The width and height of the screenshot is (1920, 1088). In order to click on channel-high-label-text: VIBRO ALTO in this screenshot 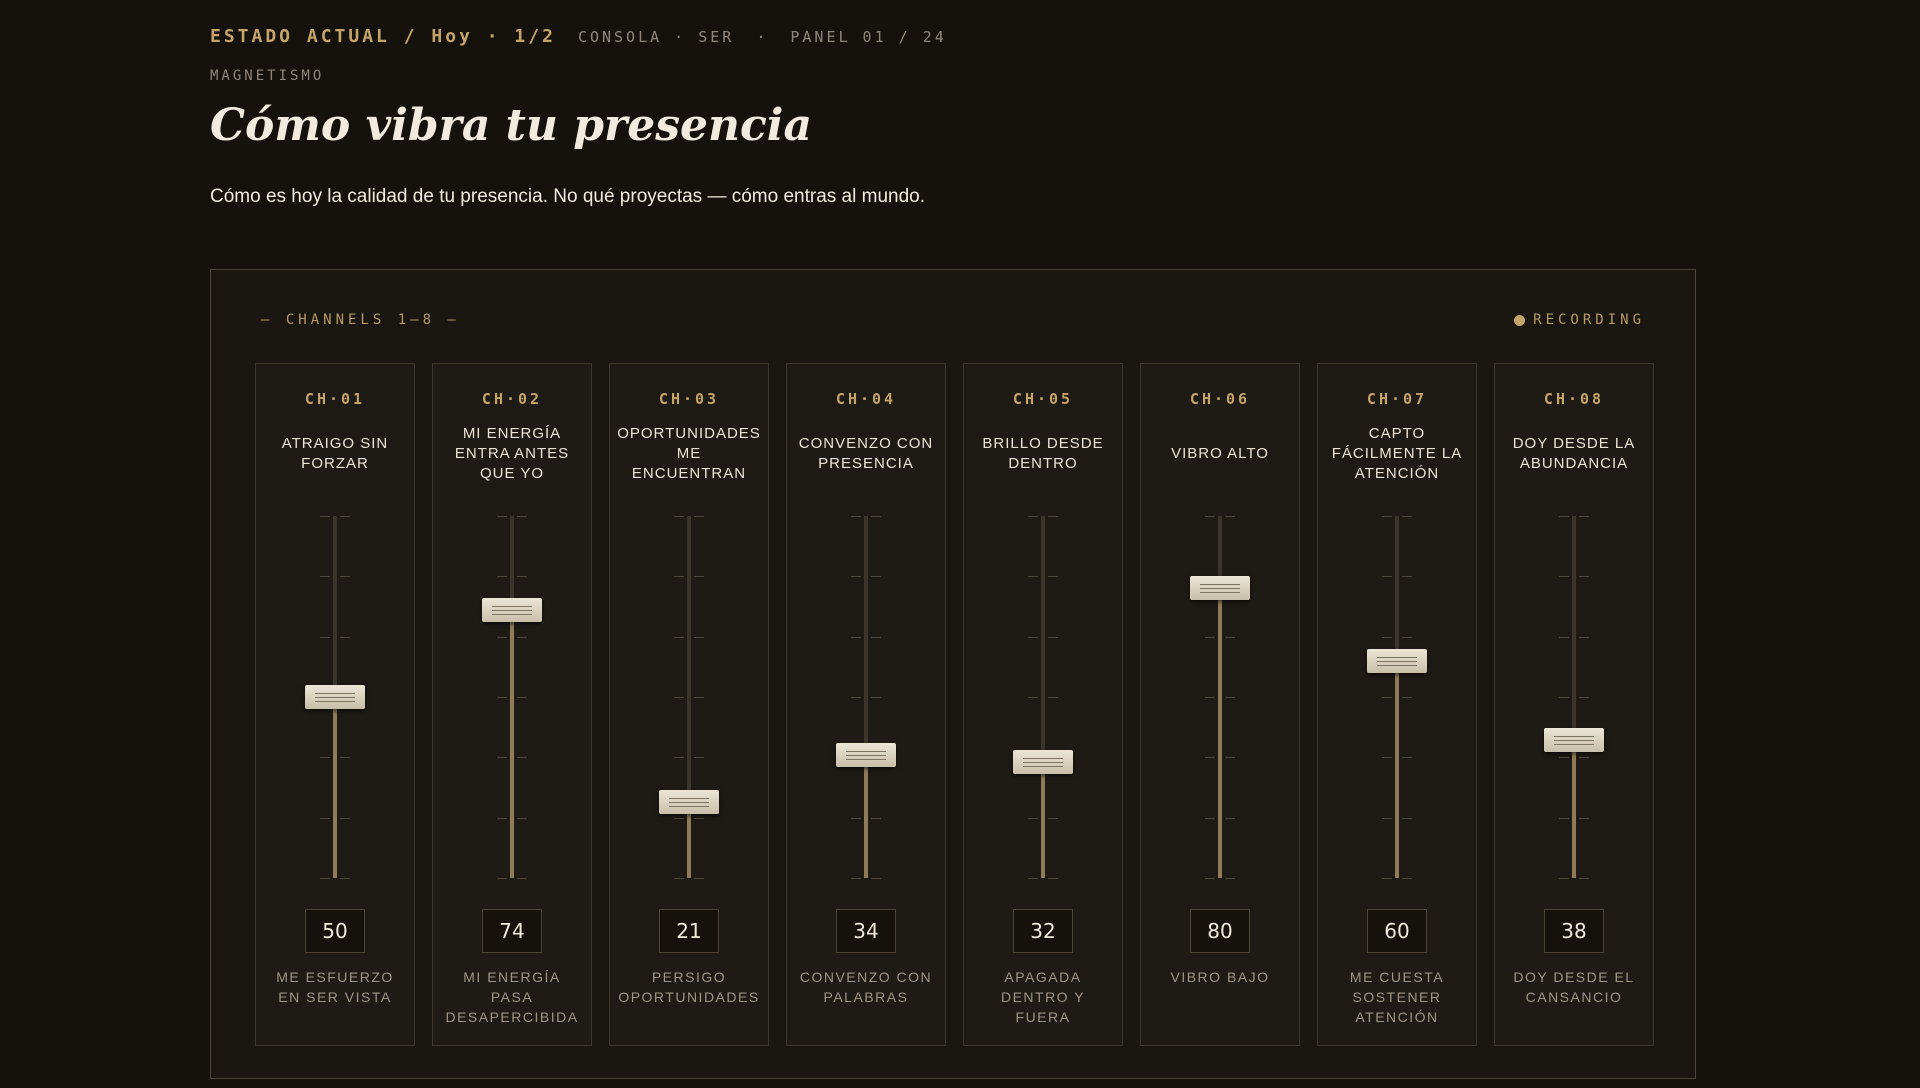, I will do `click(1220, 453)`.